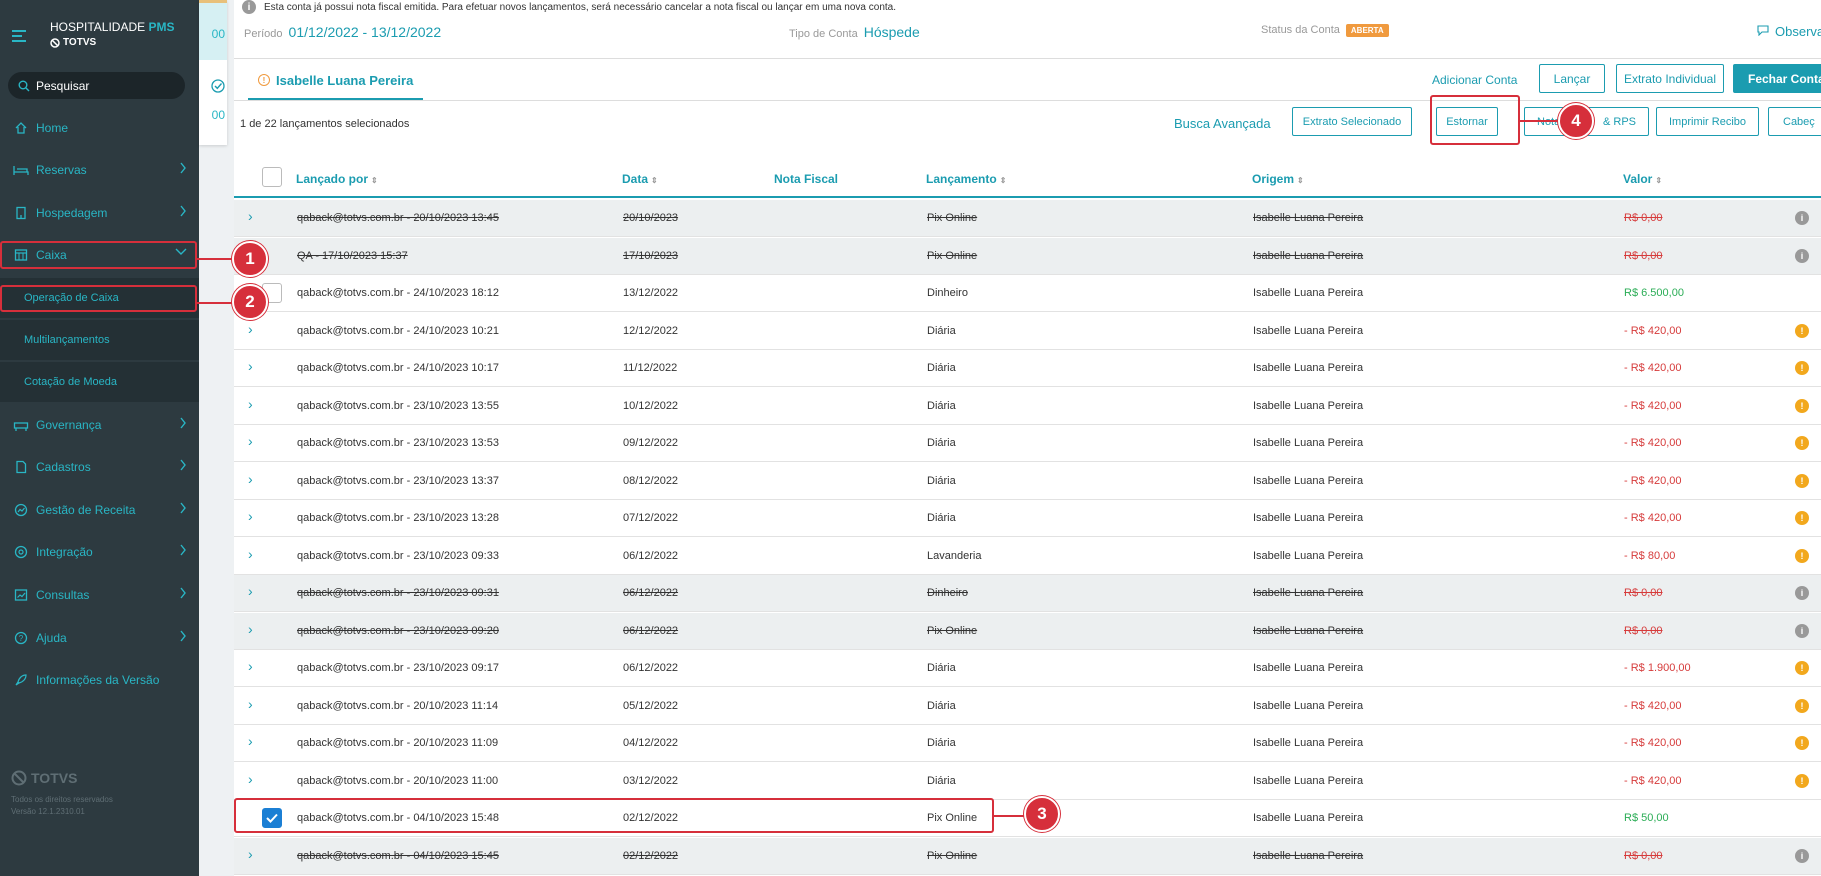 The width and height of the screenshot is (1821, 876). What do you see at coordinates (891, 32) in the screenshot?
I see `account-type-value: Hóspede` at bounding box center [891, 32].